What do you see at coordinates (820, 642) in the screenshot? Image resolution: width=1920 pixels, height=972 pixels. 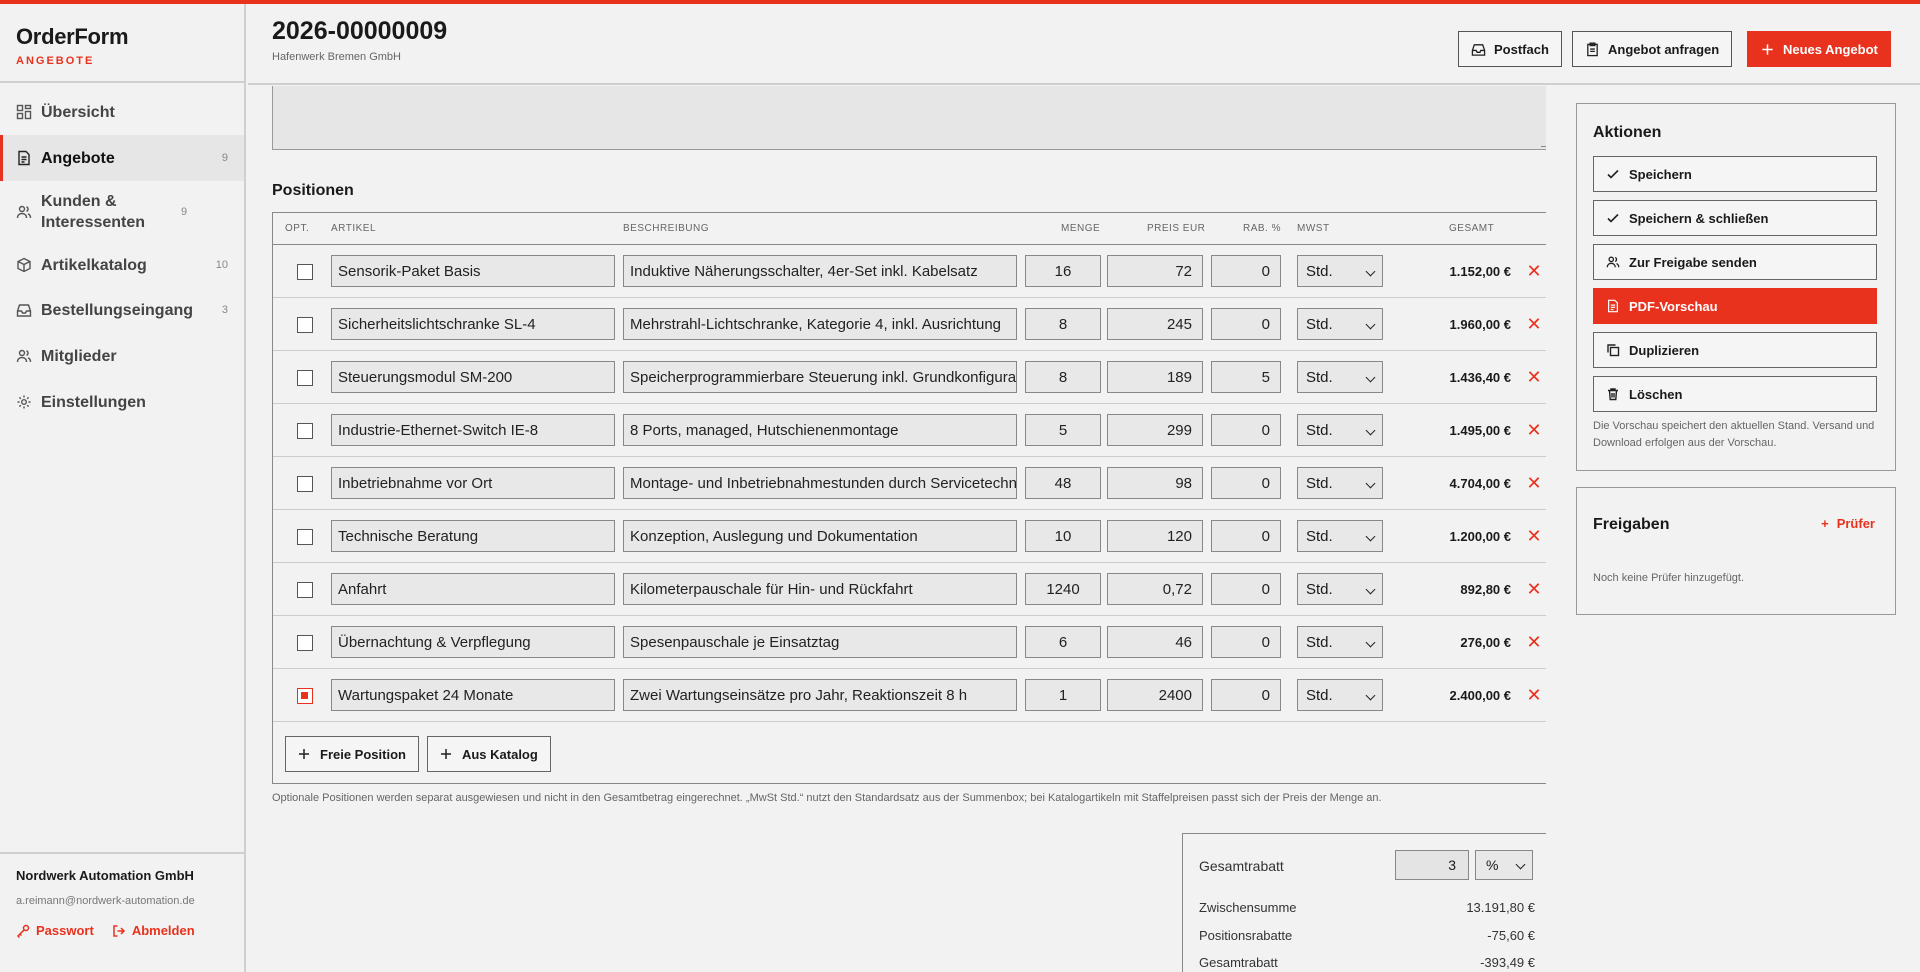 I see `description-input: Spesenpauschale je Einsatztag` at bounding box center [820, 642].